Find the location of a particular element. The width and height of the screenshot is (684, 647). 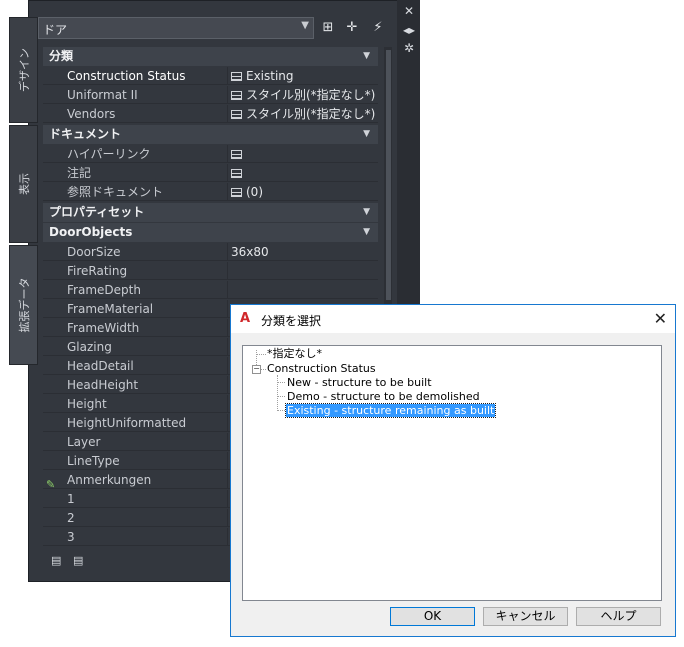

tree-item-new: New - structure to be built is located at coordinates (359, 382).